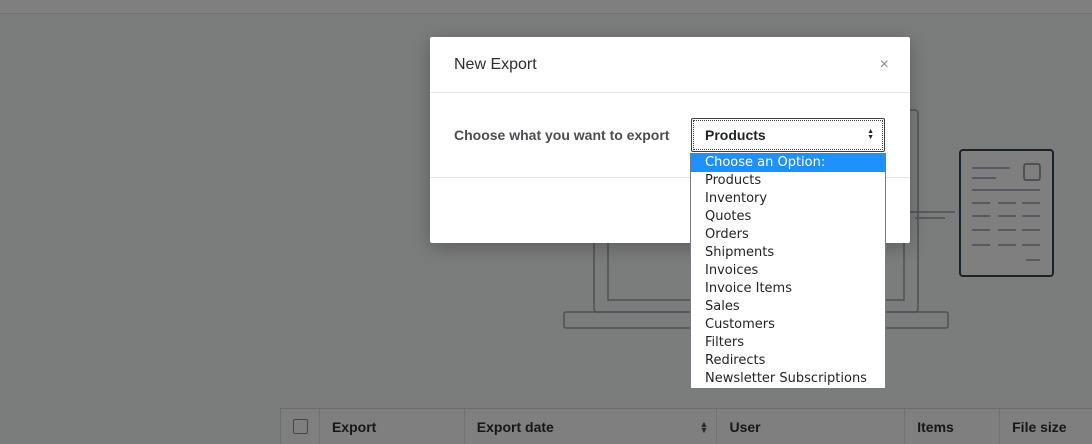  Describe the element at coordinates (788, 235) in the screenshot. I see `dropdown-option: Orders` at that location.